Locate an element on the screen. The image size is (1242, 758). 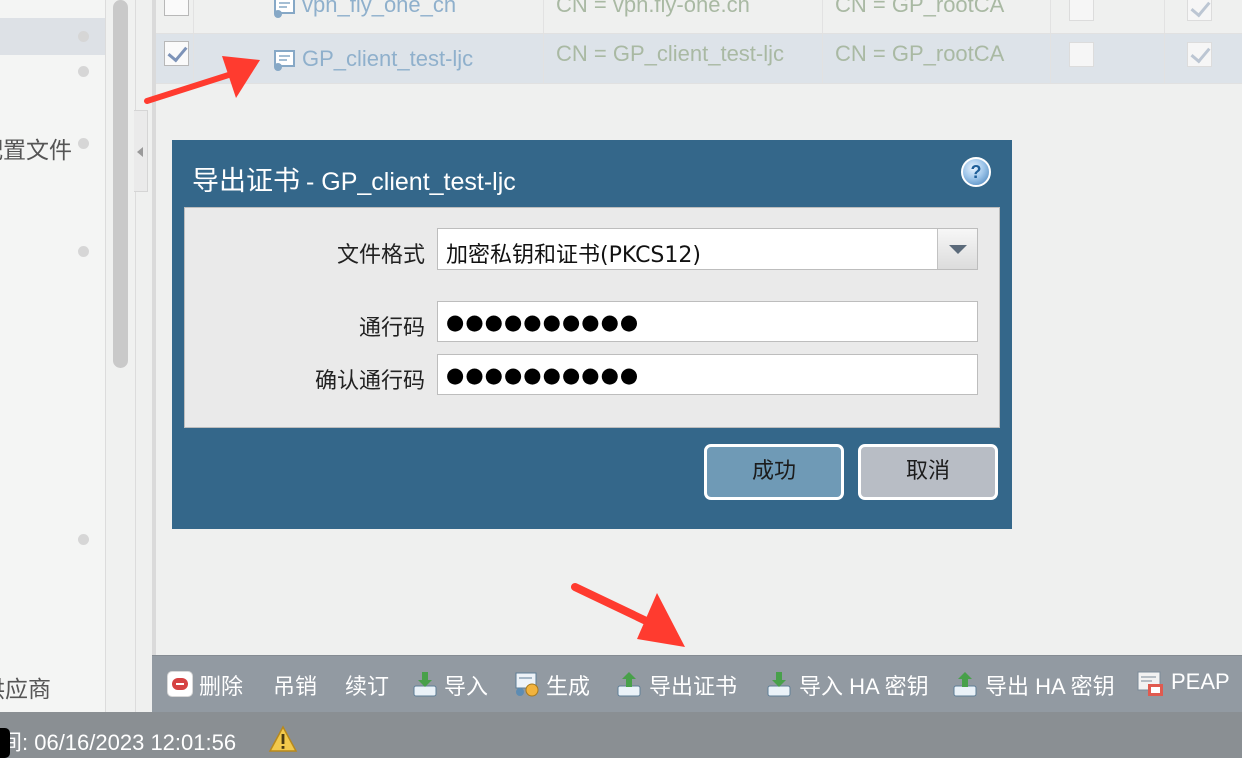
sidebar-item-selected is located at coordinates (52, 36).